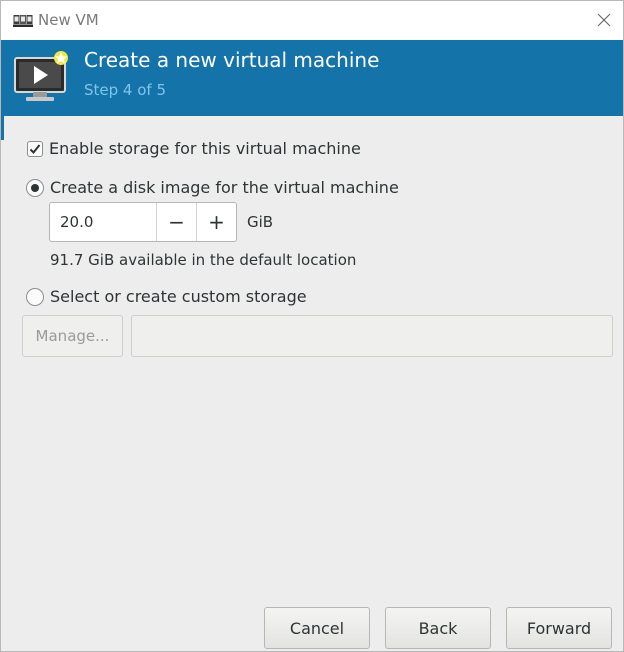 The height and width of the screenshot is (652, 624). What do you see at coordinates (232, 60) in the screenshot?
I see `wizard-title: Create a new virtual machine` at bounding box center [232, 60].